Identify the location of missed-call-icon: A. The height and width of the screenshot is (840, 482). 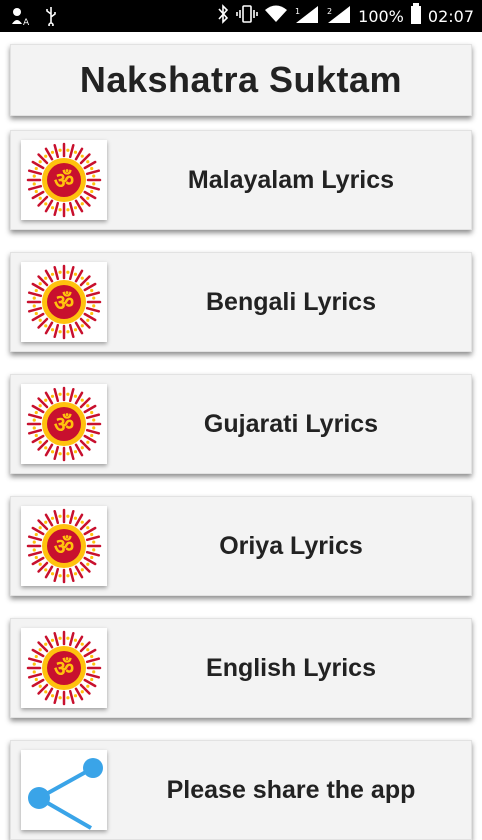
(21, 18).